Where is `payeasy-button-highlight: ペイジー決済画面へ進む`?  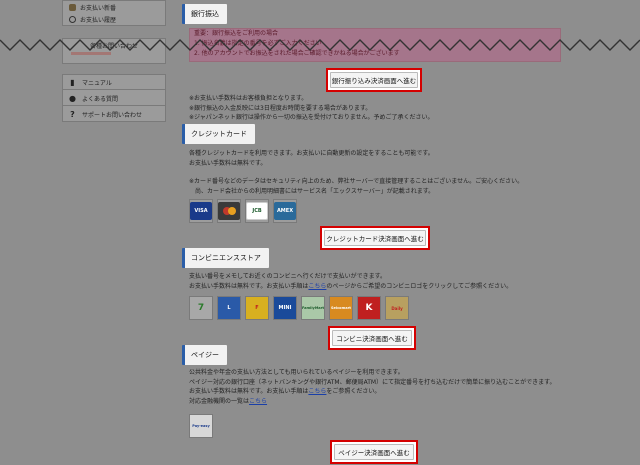
payeasy-button-highlight: ペイジー決済画面へ進む is located at coordinates (374, 452).